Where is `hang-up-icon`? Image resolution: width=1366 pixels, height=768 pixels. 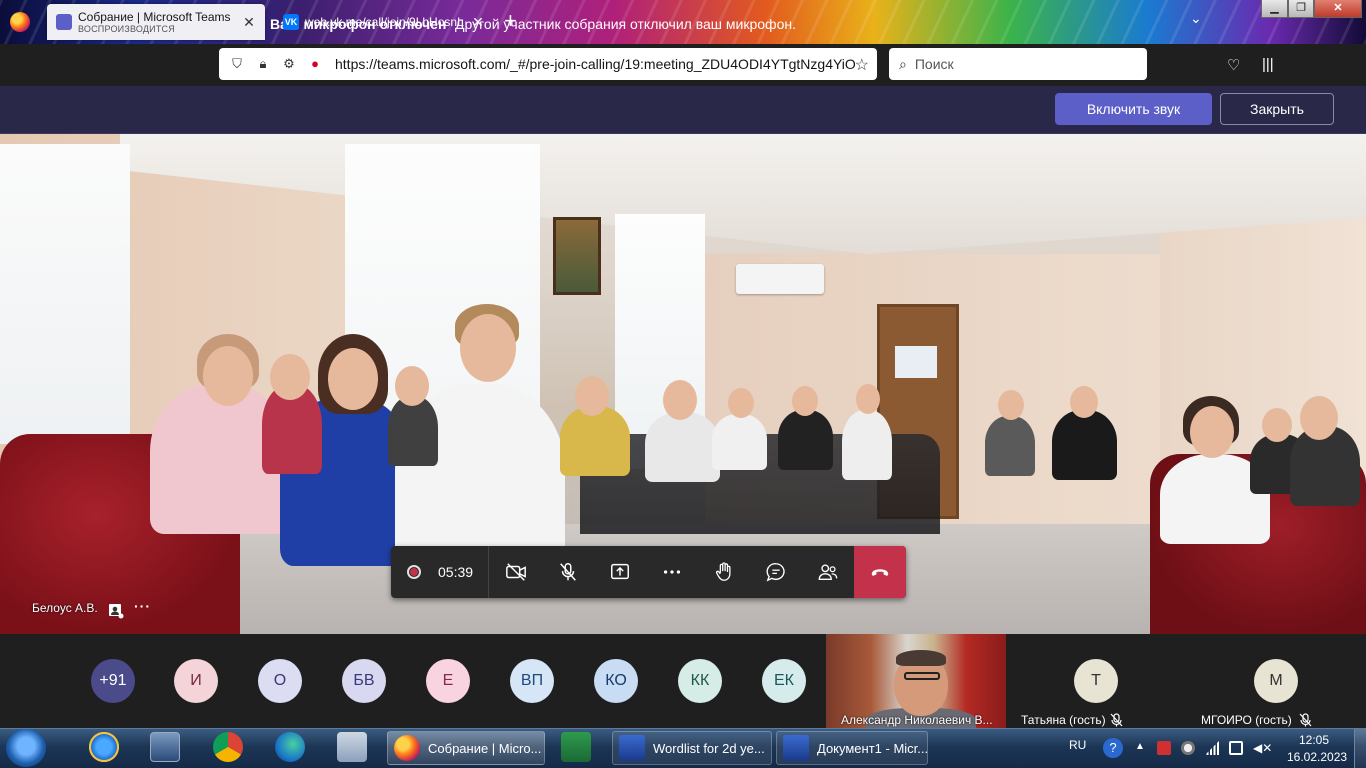
hang-up-icon is located at coordinates (880, 572).